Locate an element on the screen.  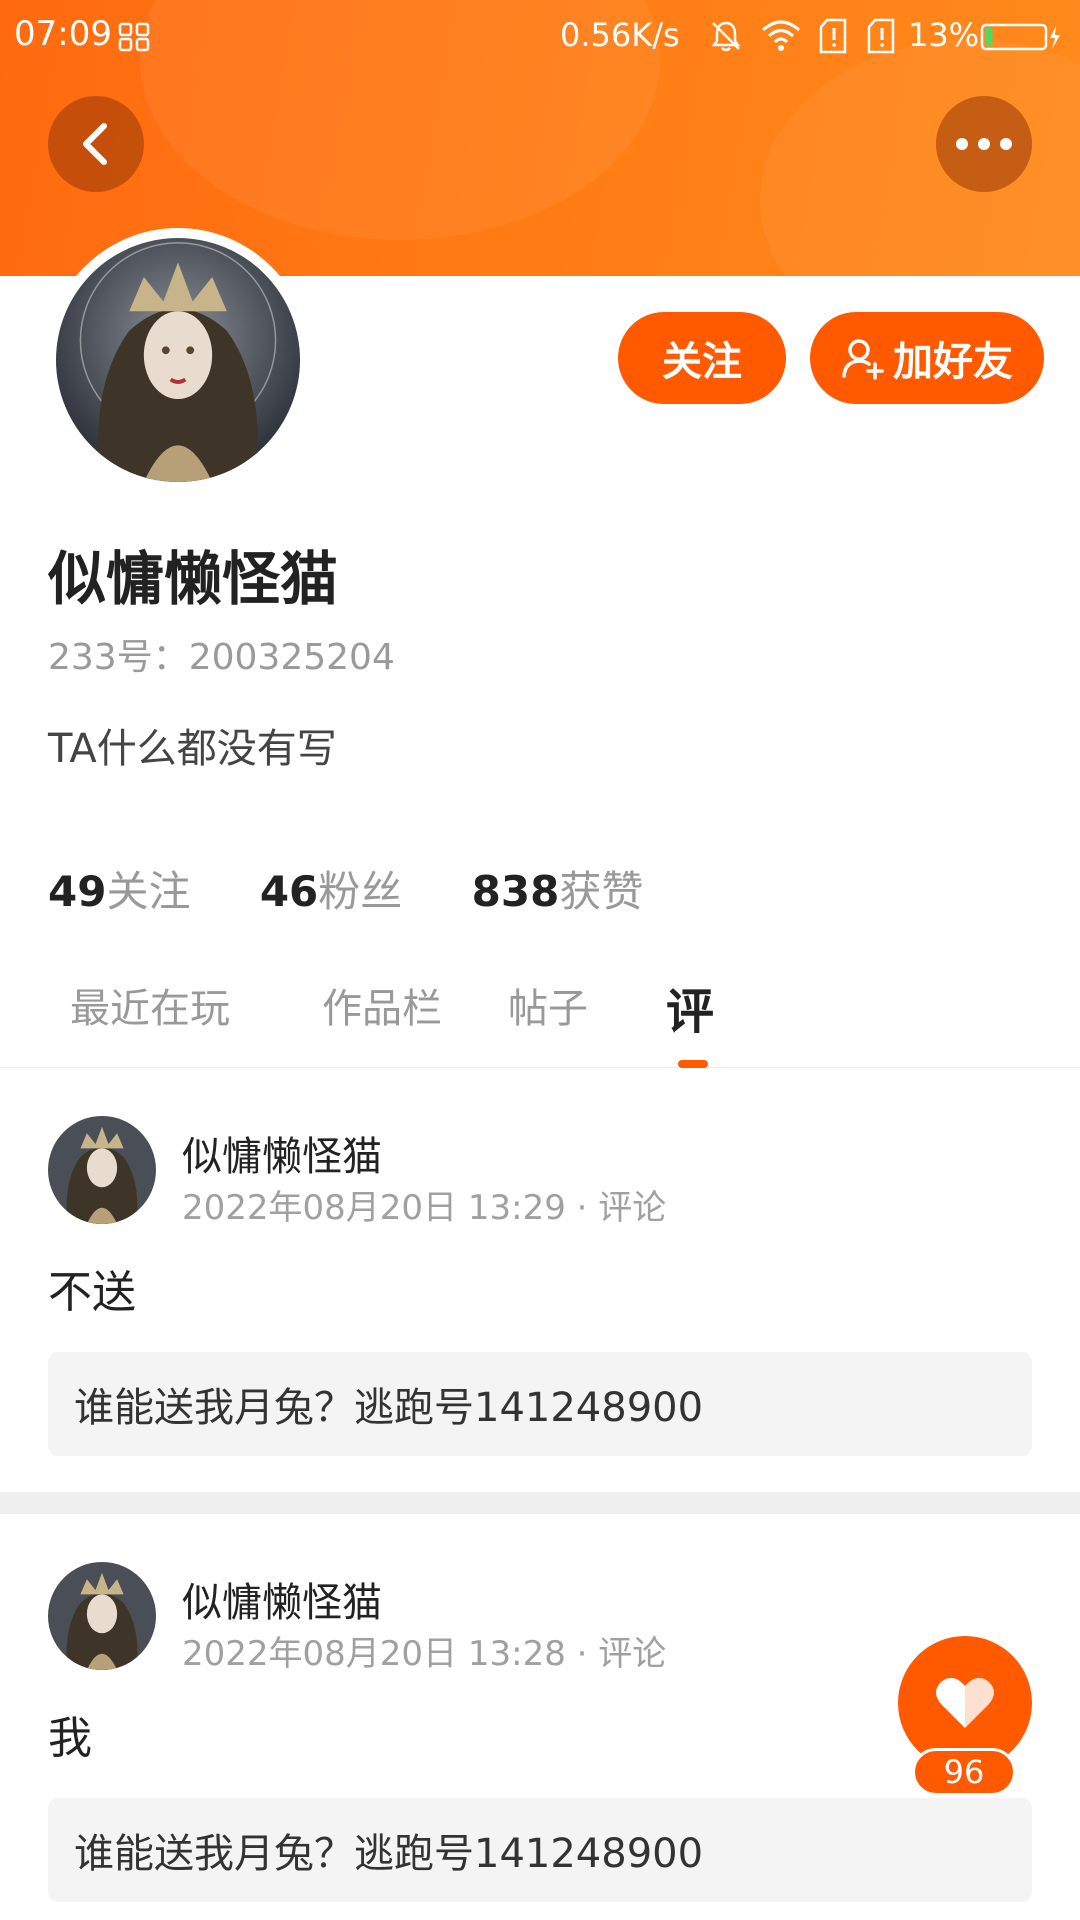
stat-fans-count: 46 is located at coordinates (289, 891).